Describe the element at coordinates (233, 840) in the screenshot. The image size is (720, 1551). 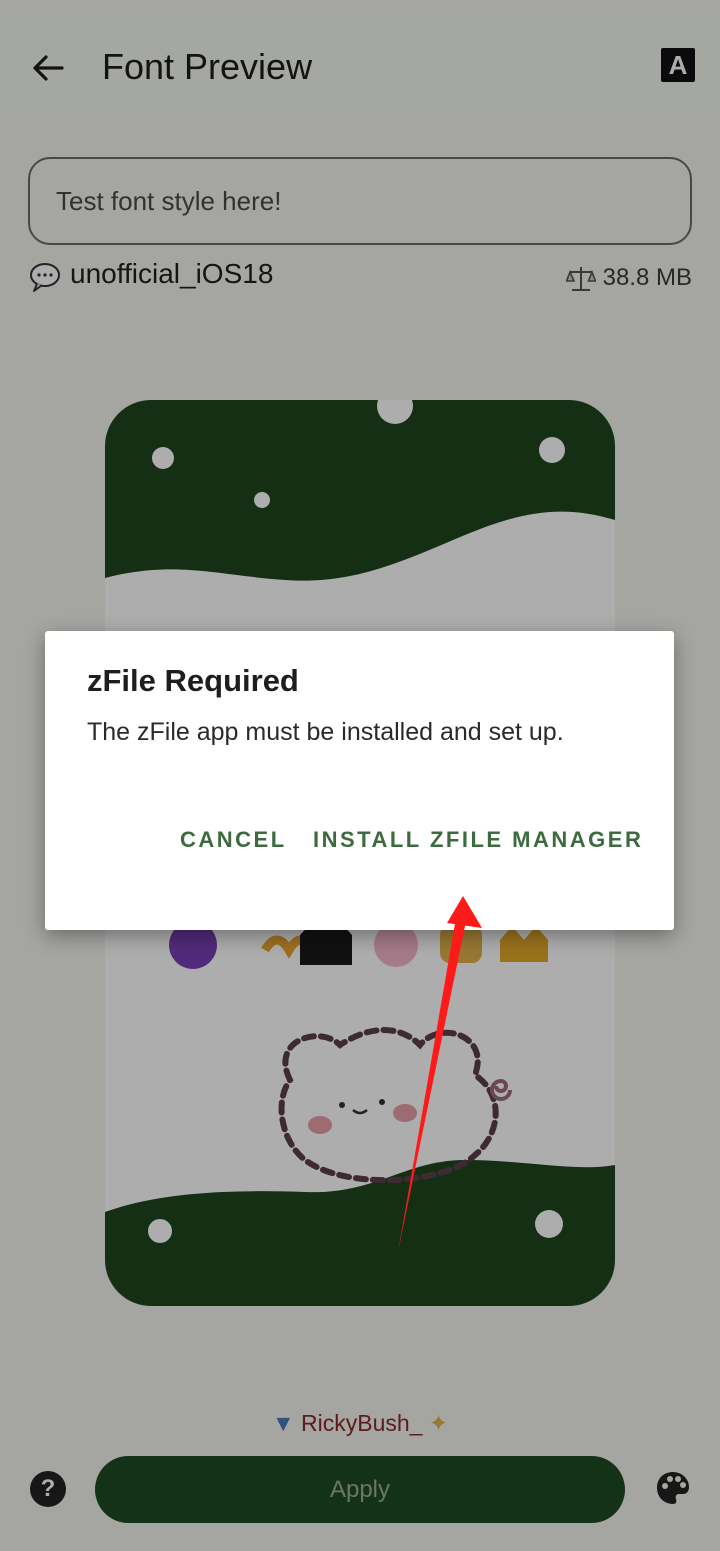
I see `cancel-button: CANCEL` at that location.